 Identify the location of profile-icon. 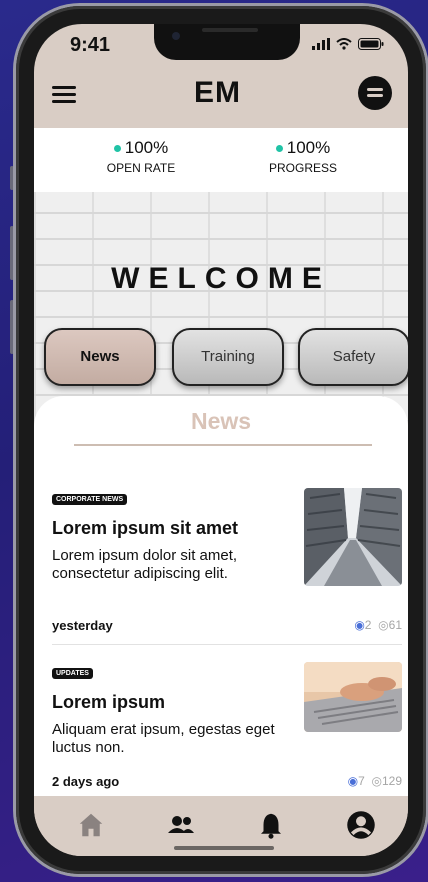
(361, 825).